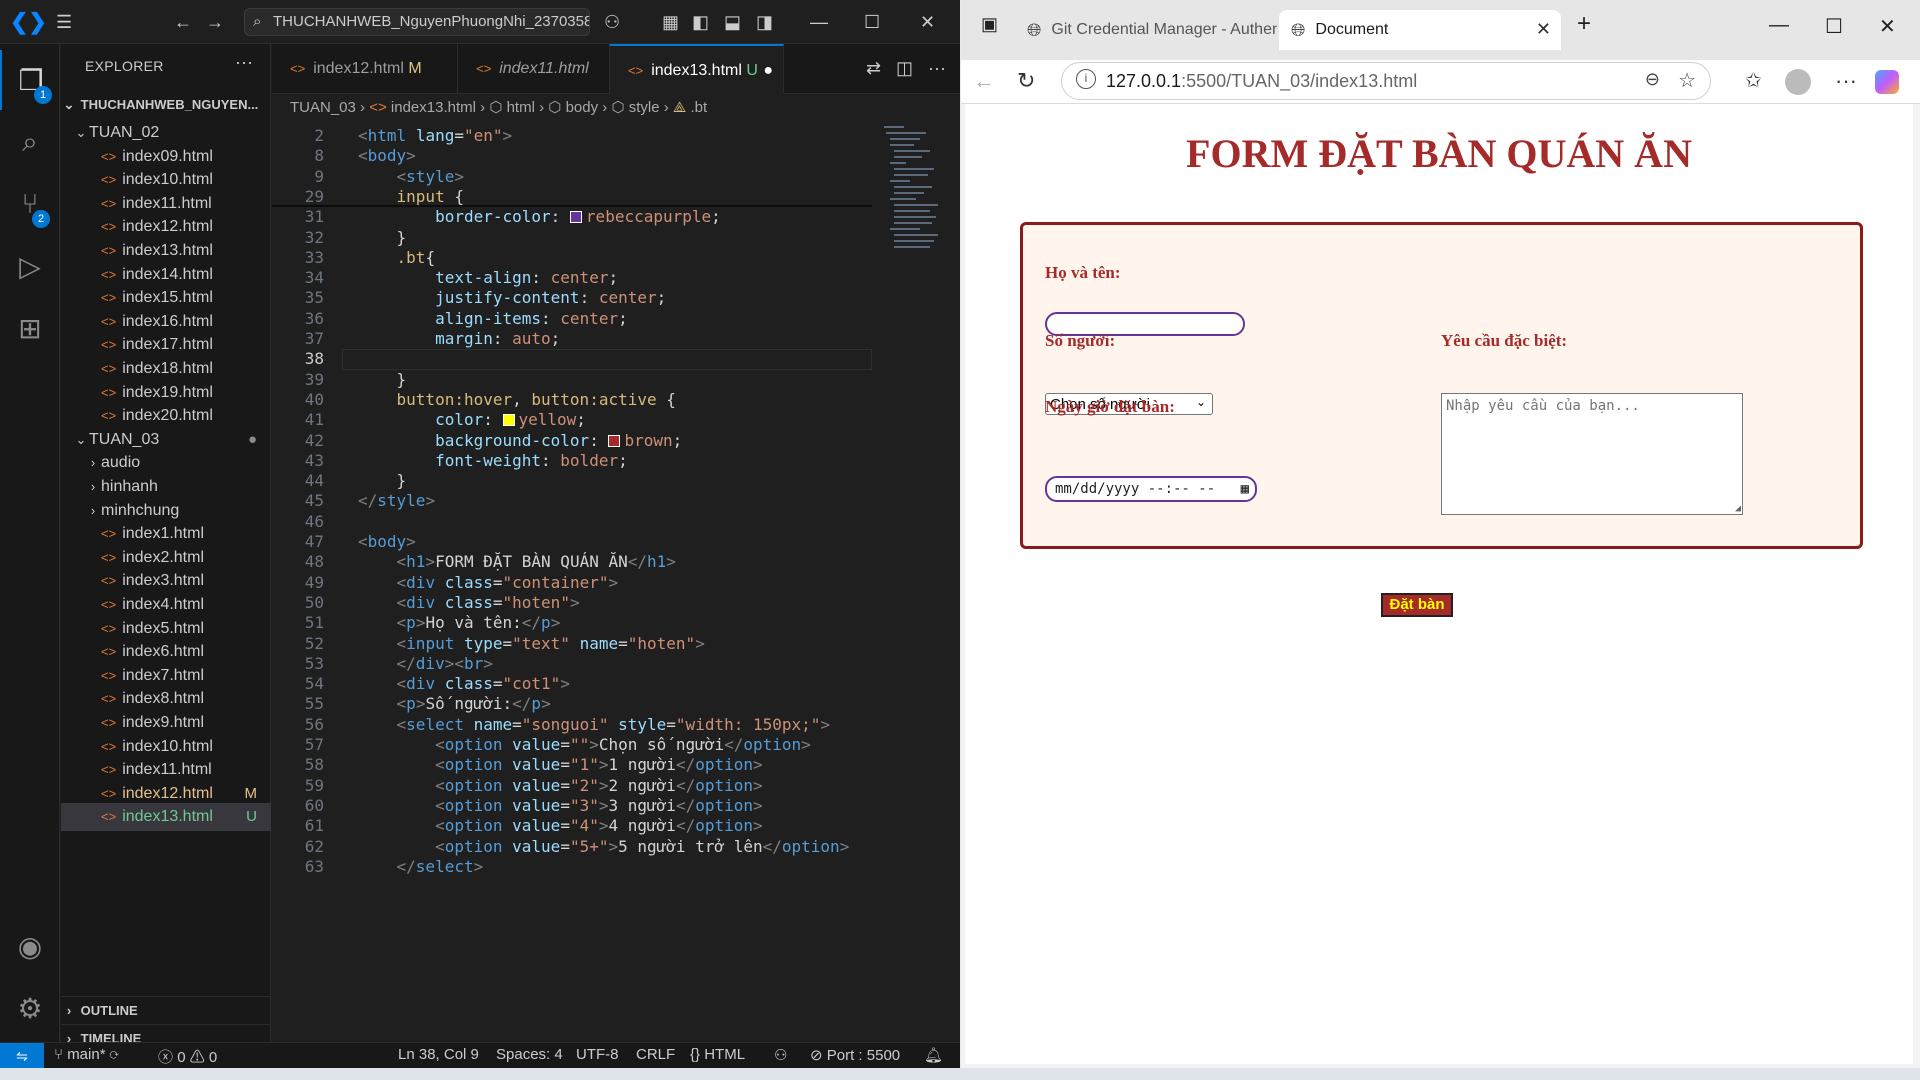 The image size is (1920, 1080). I want to click on code-line: <option value="4">4 người</option>, so click(560, 825).